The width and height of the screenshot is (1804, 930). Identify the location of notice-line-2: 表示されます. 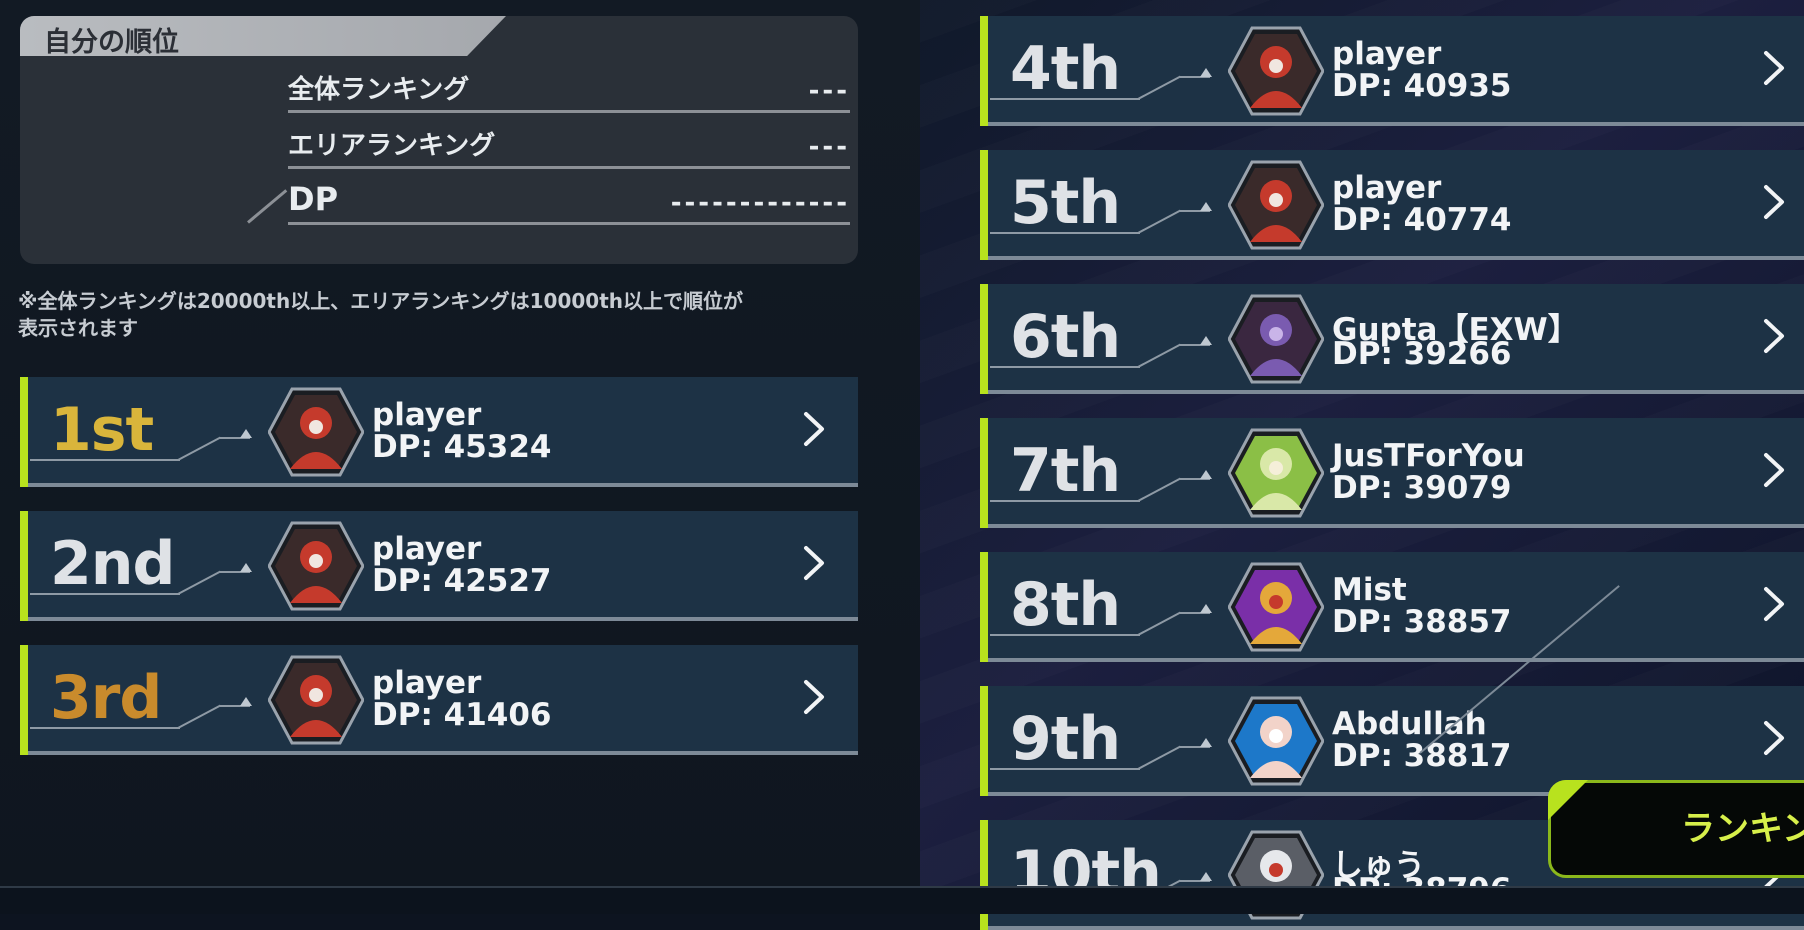
(78, 328).